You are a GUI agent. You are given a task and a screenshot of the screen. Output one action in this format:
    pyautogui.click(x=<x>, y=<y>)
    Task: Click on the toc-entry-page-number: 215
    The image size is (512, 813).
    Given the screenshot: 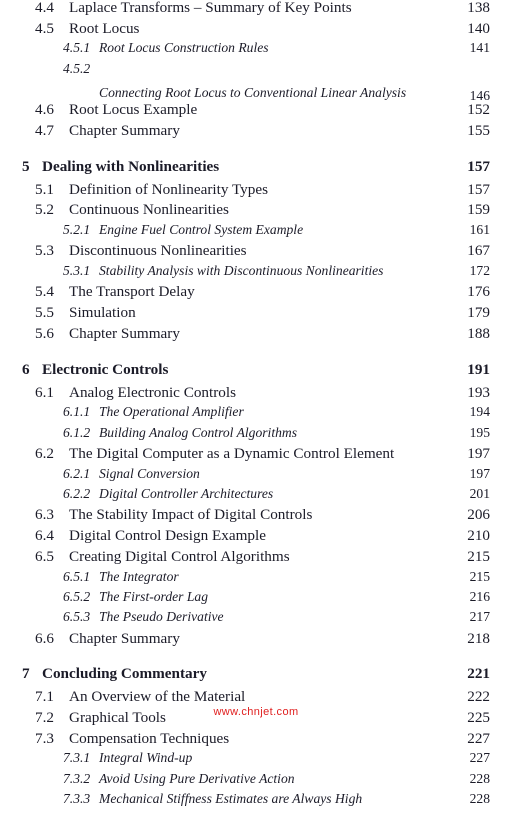 What is the action you would take?
    pyautogui.click(x=478, y=556)
    